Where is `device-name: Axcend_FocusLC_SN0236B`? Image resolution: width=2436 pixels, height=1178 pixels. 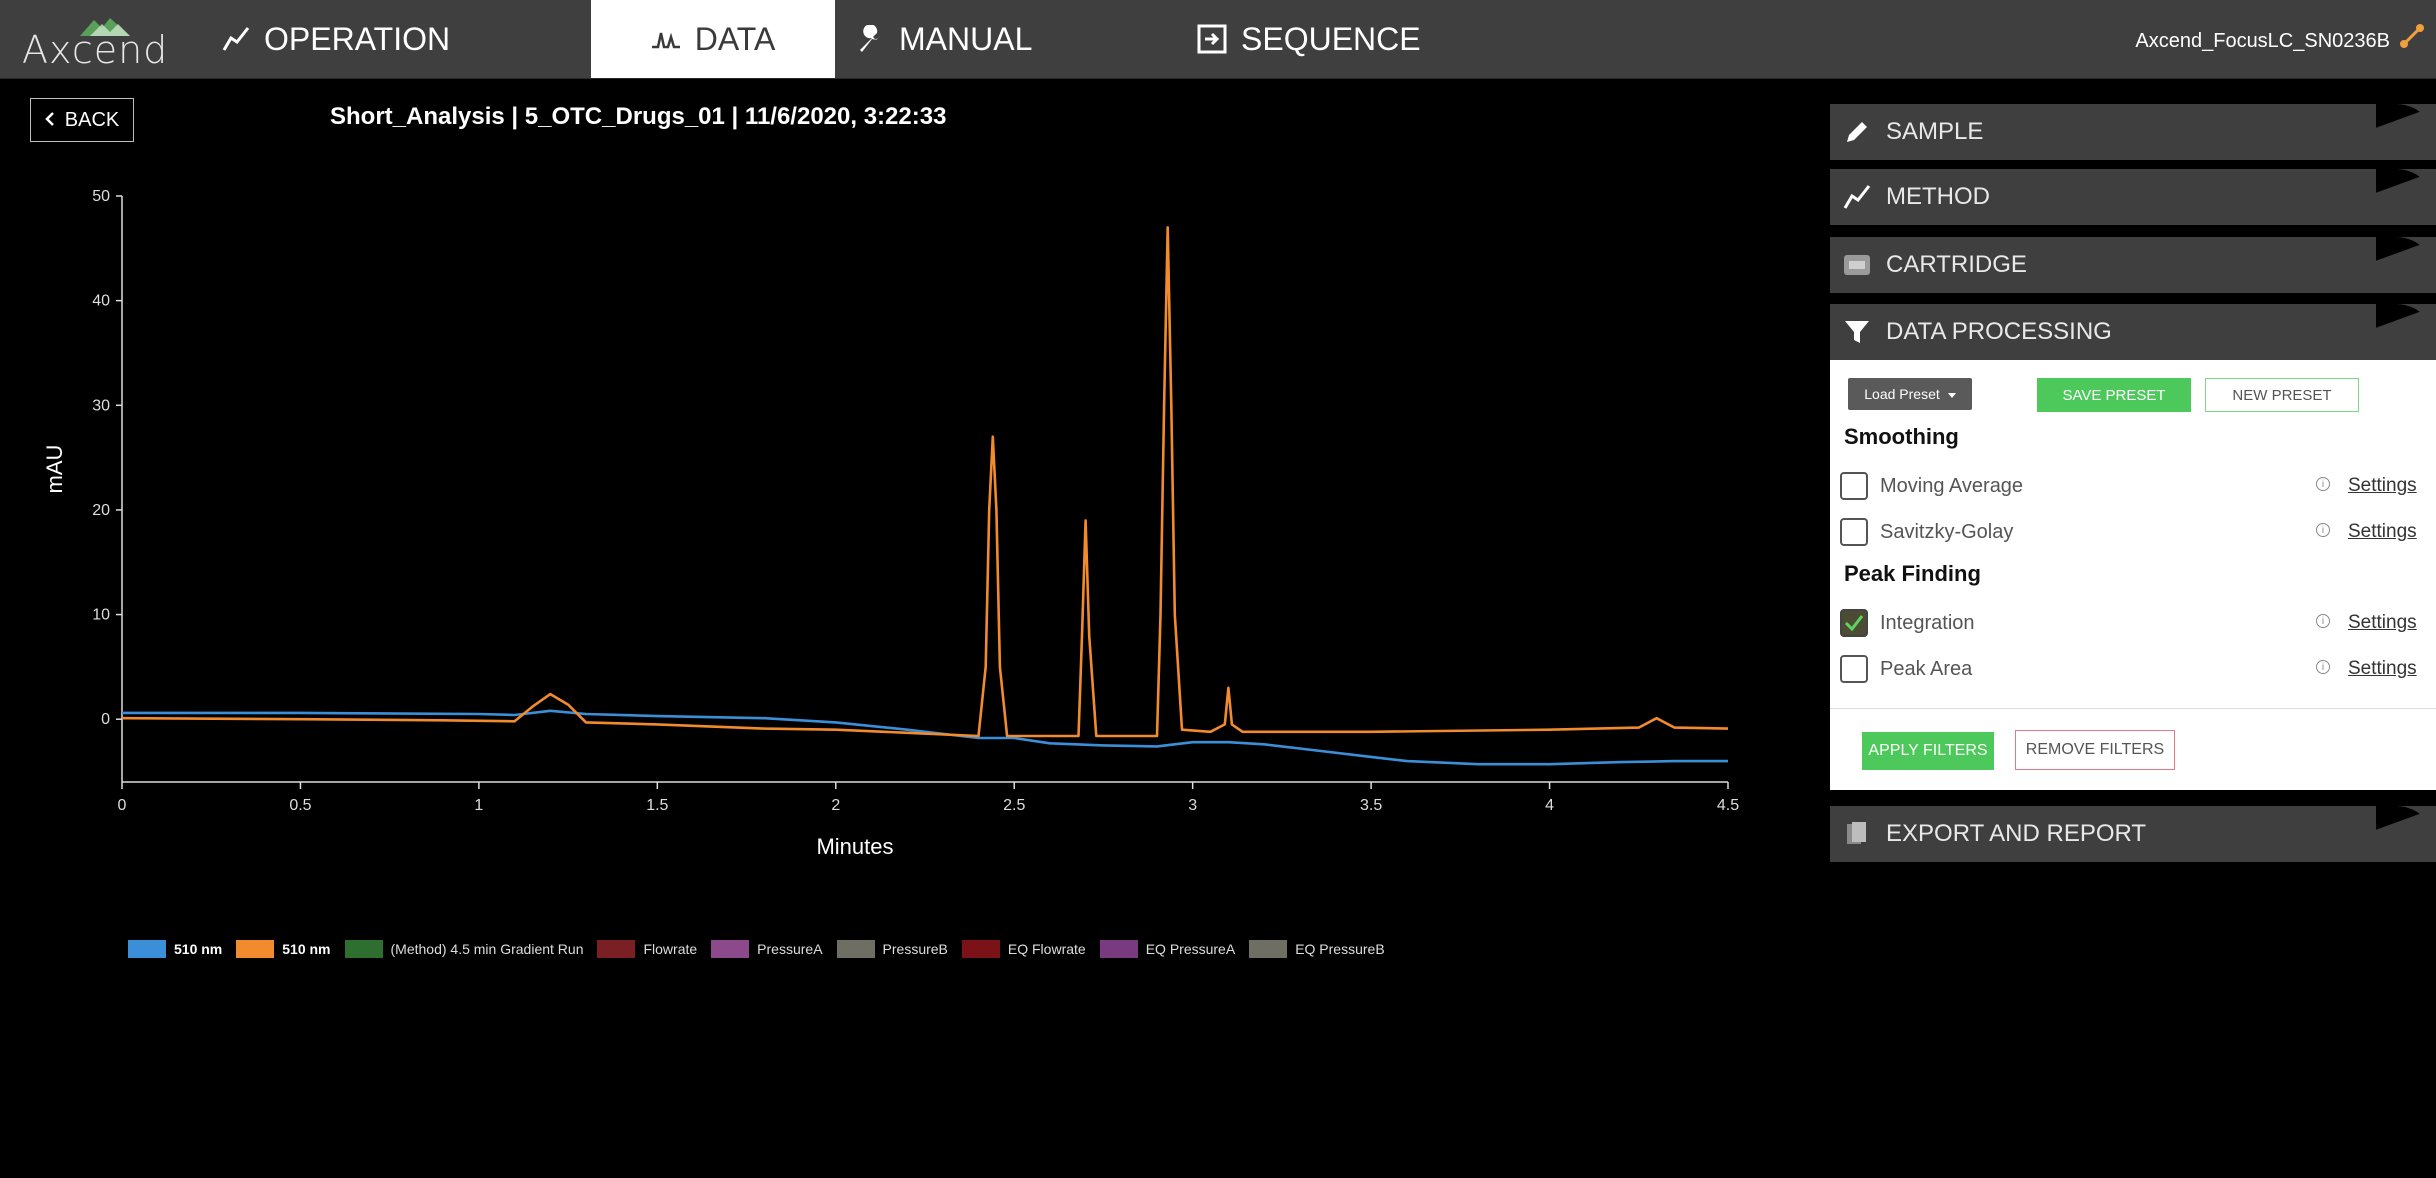 device-name: Axcend_FocusLC_SN0236B is located at coordinates (2262, 41).